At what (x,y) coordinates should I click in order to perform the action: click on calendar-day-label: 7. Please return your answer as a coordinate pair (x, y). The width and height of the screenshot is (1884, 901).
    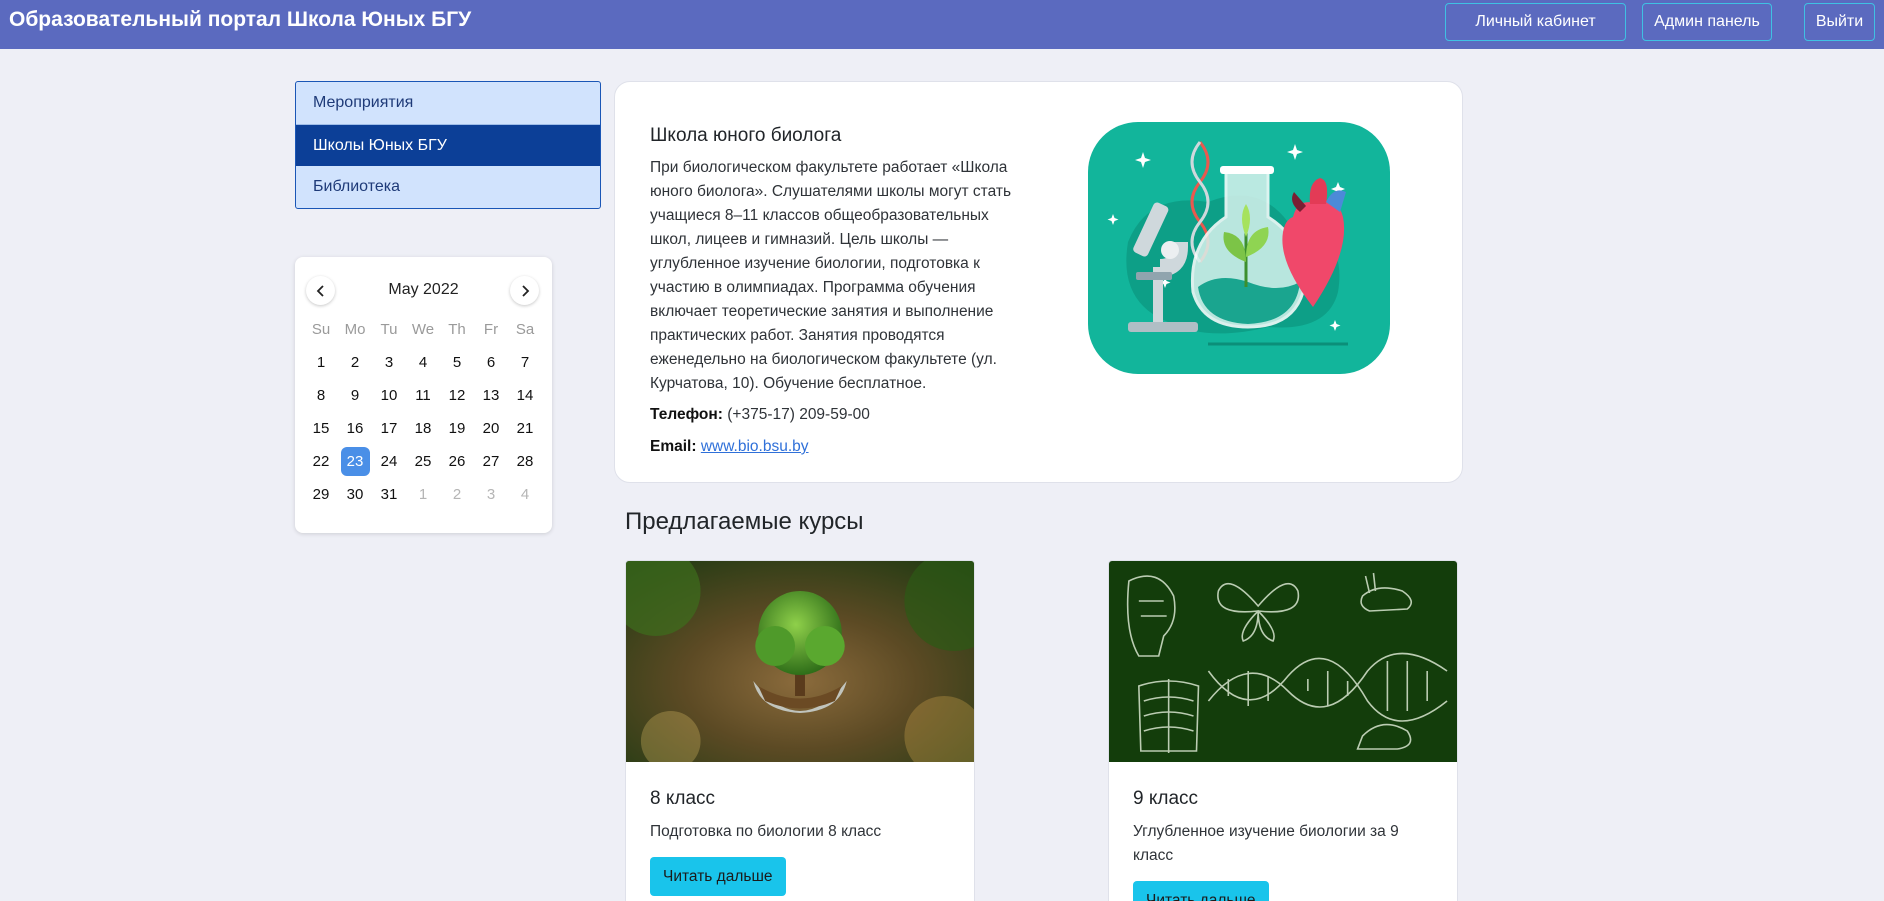
    Looking at the image, I should click on (525, 362).